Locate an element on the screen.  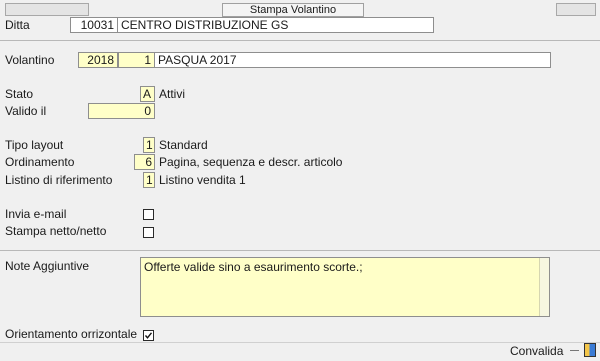
convalida-separator is located at coordinates (574, 350).